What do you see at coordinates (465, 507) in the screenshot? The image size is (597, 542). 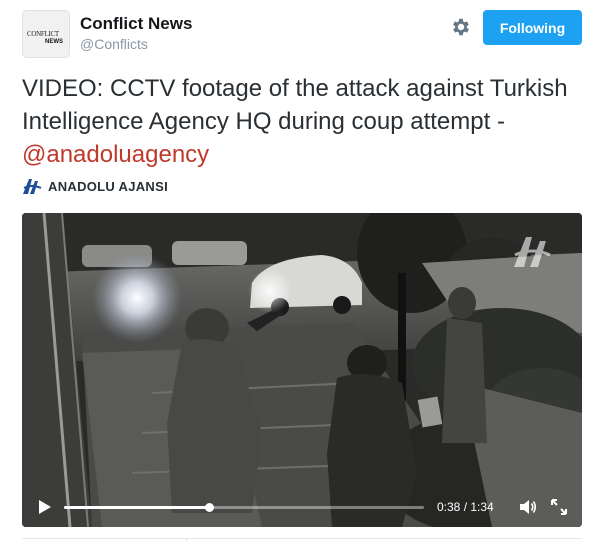 I see `time-label: 0:38 / 1:34` at bounding box center [465, 507].